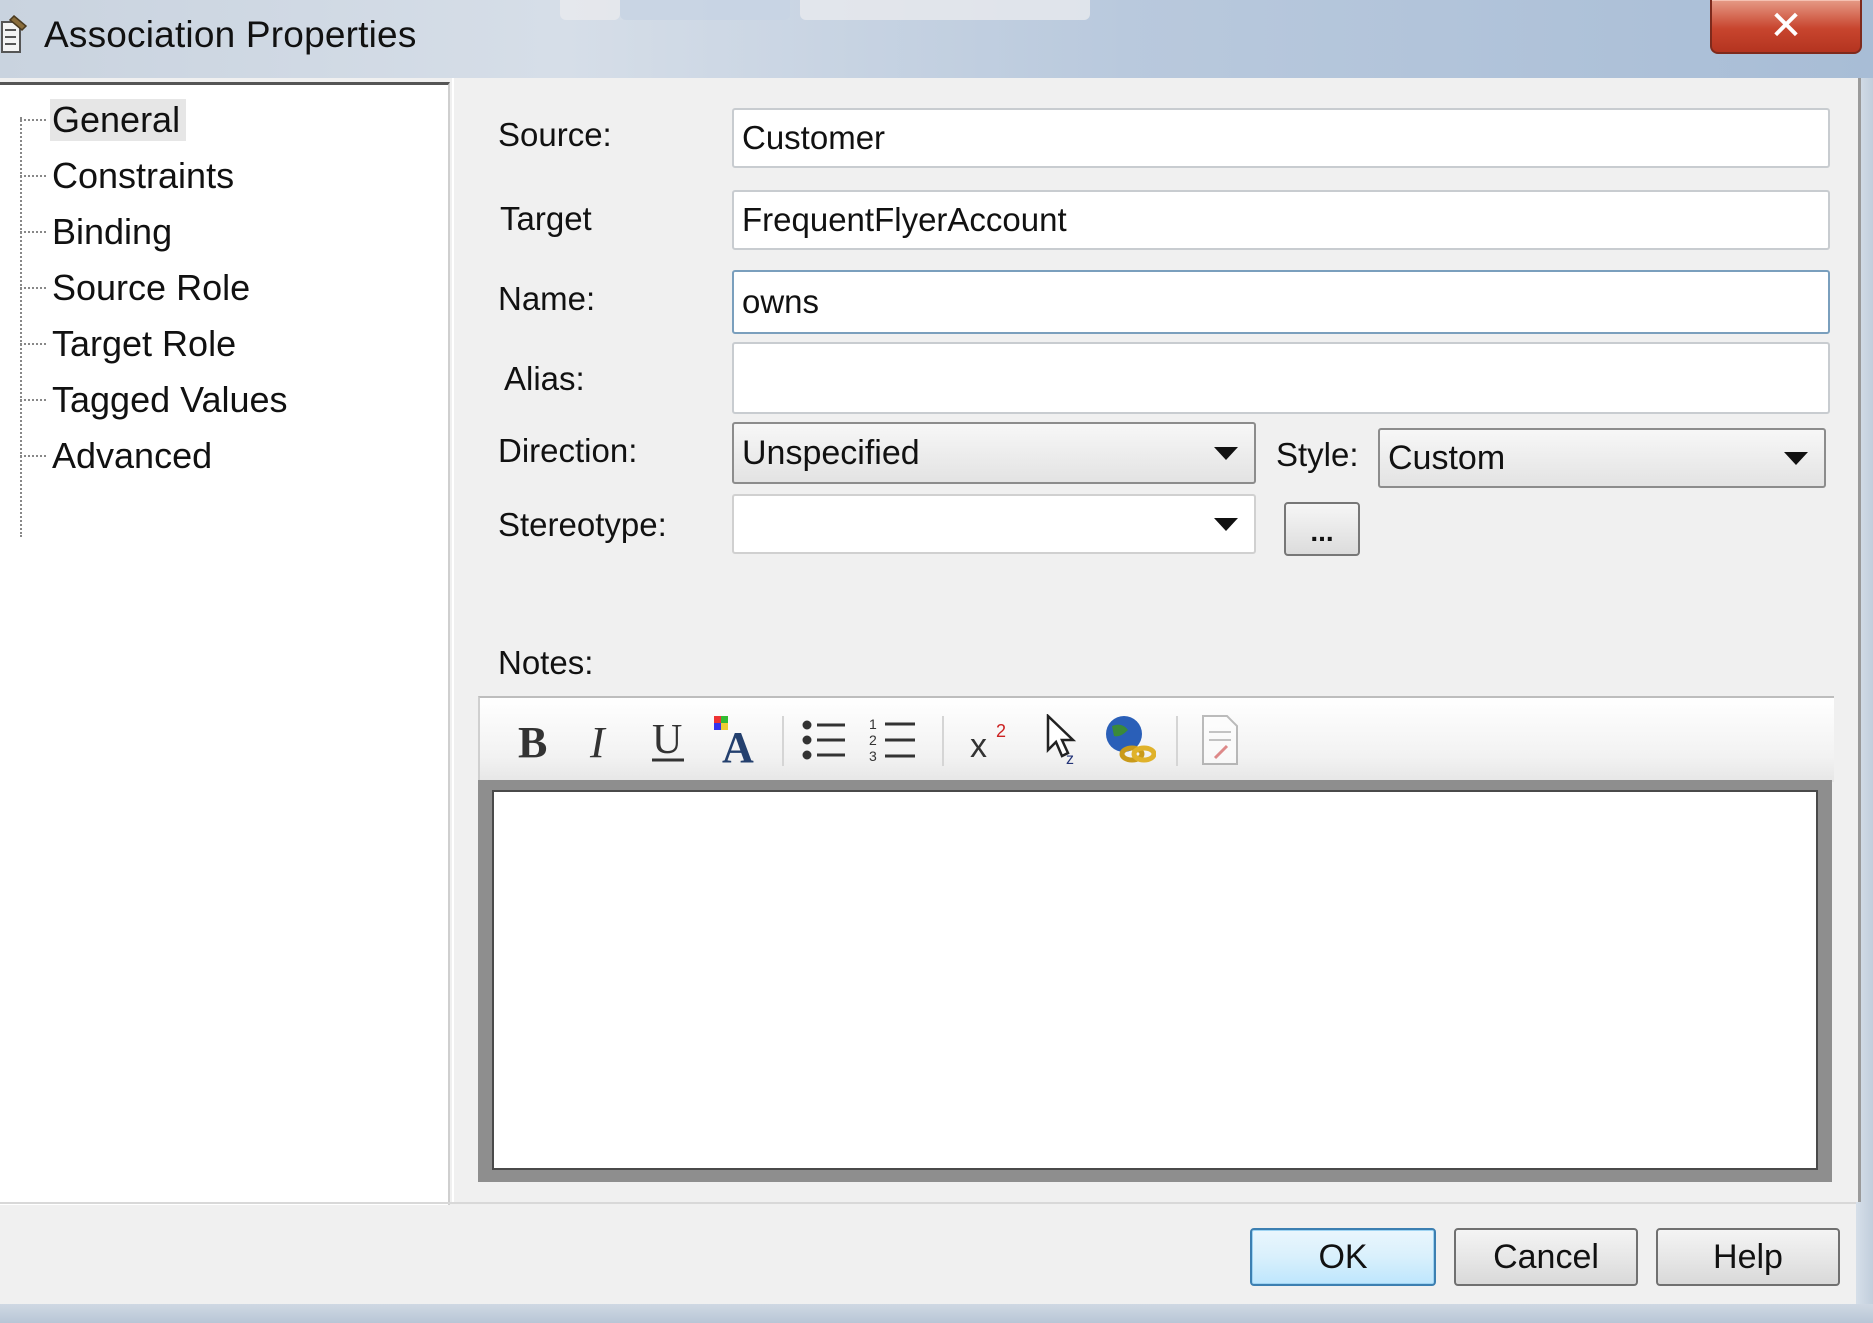  I want to click on bold-icon: B, so click(532, 740).